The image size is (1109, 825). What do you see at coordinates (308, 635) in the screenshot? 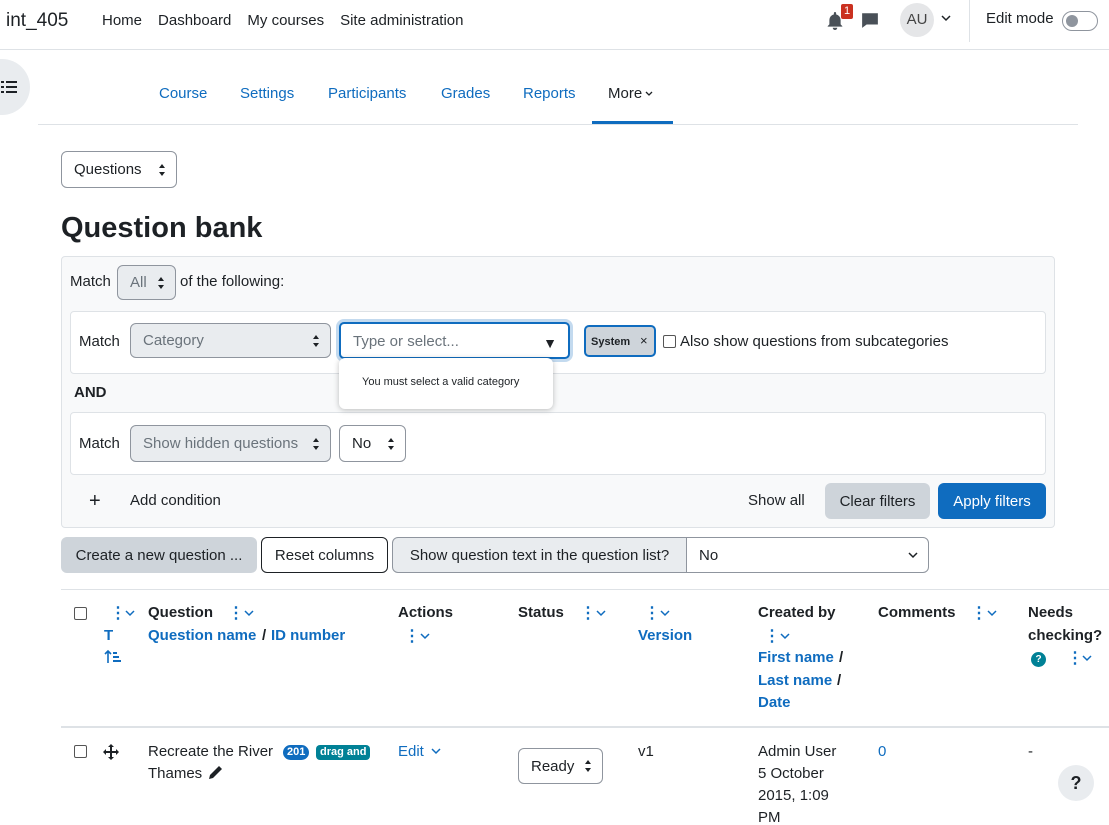
I see `id-number-sort: ID number` at bounding box center [308, 635].